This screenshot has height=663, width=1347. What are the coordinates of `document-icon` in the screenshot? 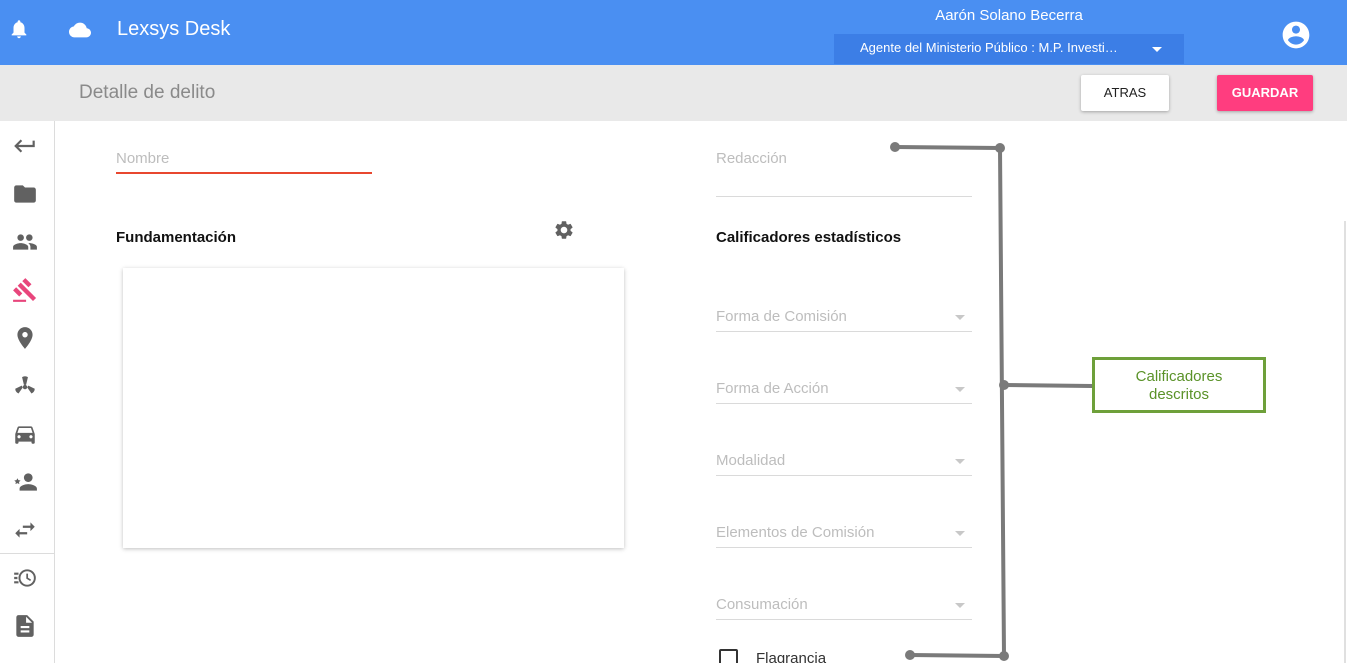 It's located at (25, 626).